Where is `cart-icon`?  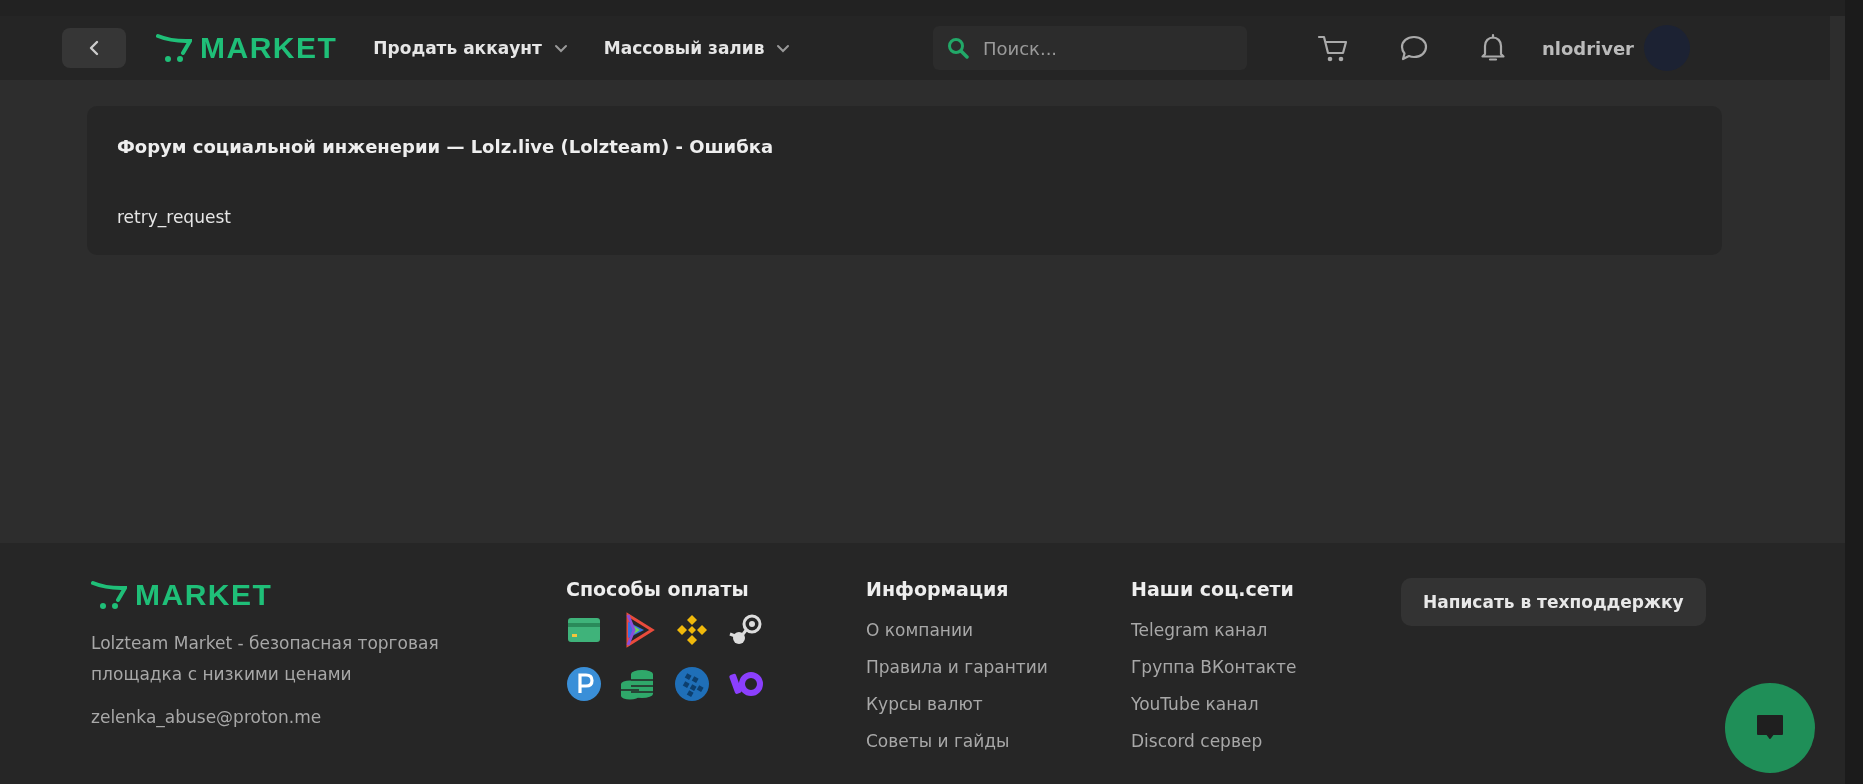
cart-icon is located at coordinates (1332, 48).